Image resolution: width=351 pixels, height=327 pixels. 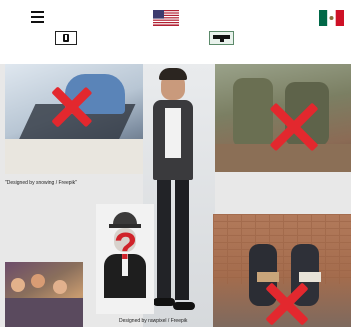 I want to click on image-credit-bottom: Designed by rawpixel / Freepik, so click(x=153, y=321).